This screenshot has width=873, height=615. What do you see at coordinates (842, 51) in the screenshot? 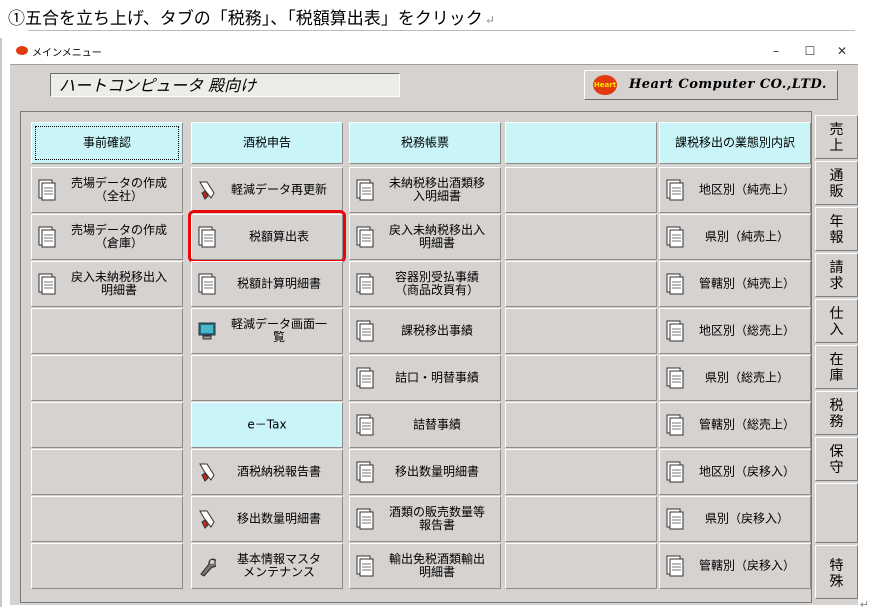
I see `close-button: ✕` at bounding box center [842, 51].